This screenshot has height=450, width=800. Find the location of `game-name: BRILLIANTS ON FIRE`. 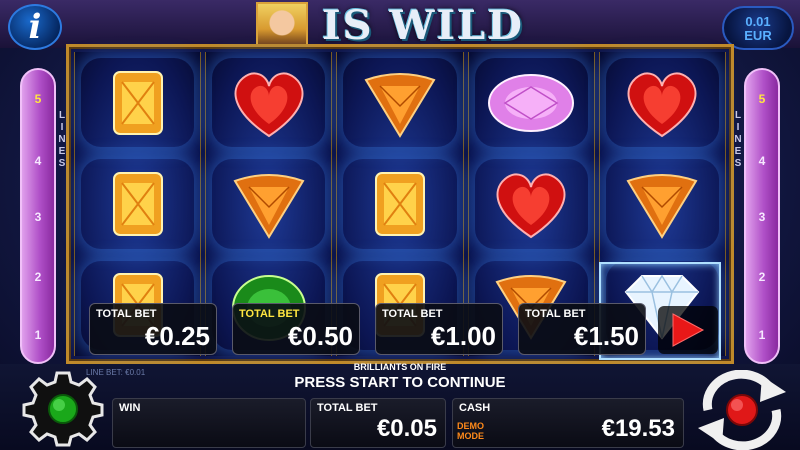

game-name: BRILLIANTS ON FIRE is located at coordinates (400, 367).